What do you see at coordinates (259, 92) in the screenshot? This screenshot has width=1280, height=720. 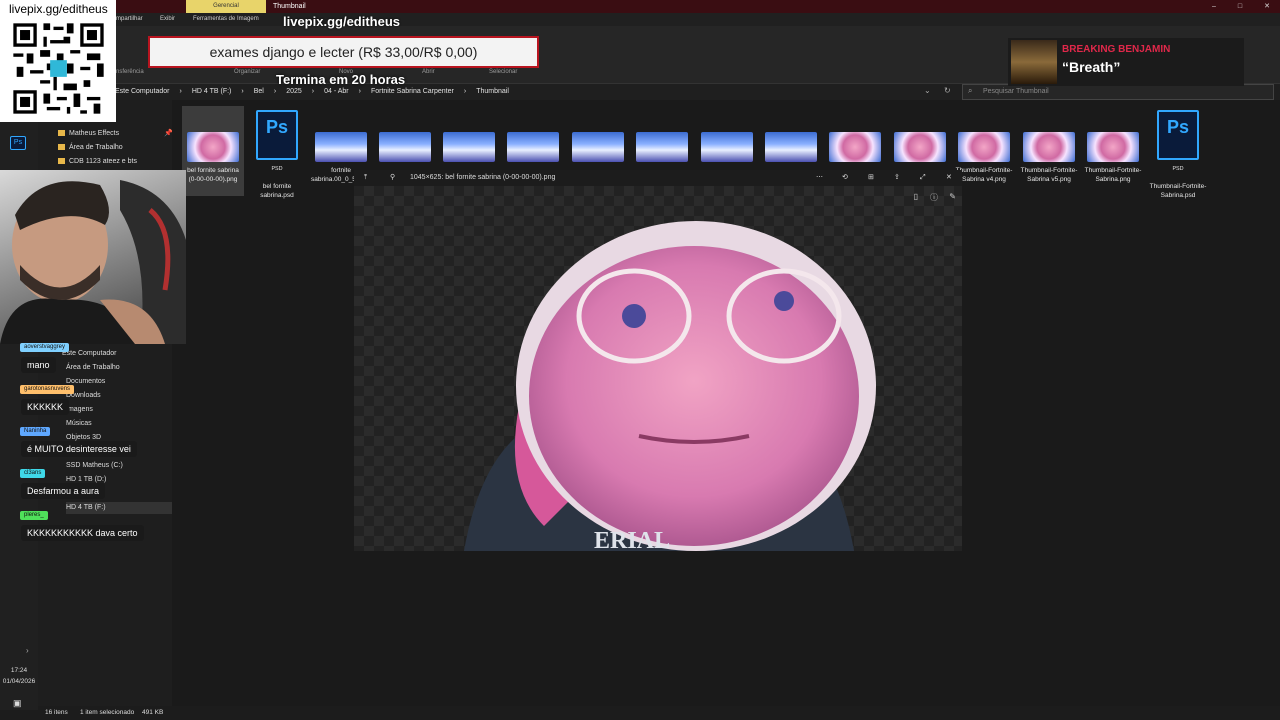 I see `breadcrumb-item: Bel` at bounding box center [259, 92].